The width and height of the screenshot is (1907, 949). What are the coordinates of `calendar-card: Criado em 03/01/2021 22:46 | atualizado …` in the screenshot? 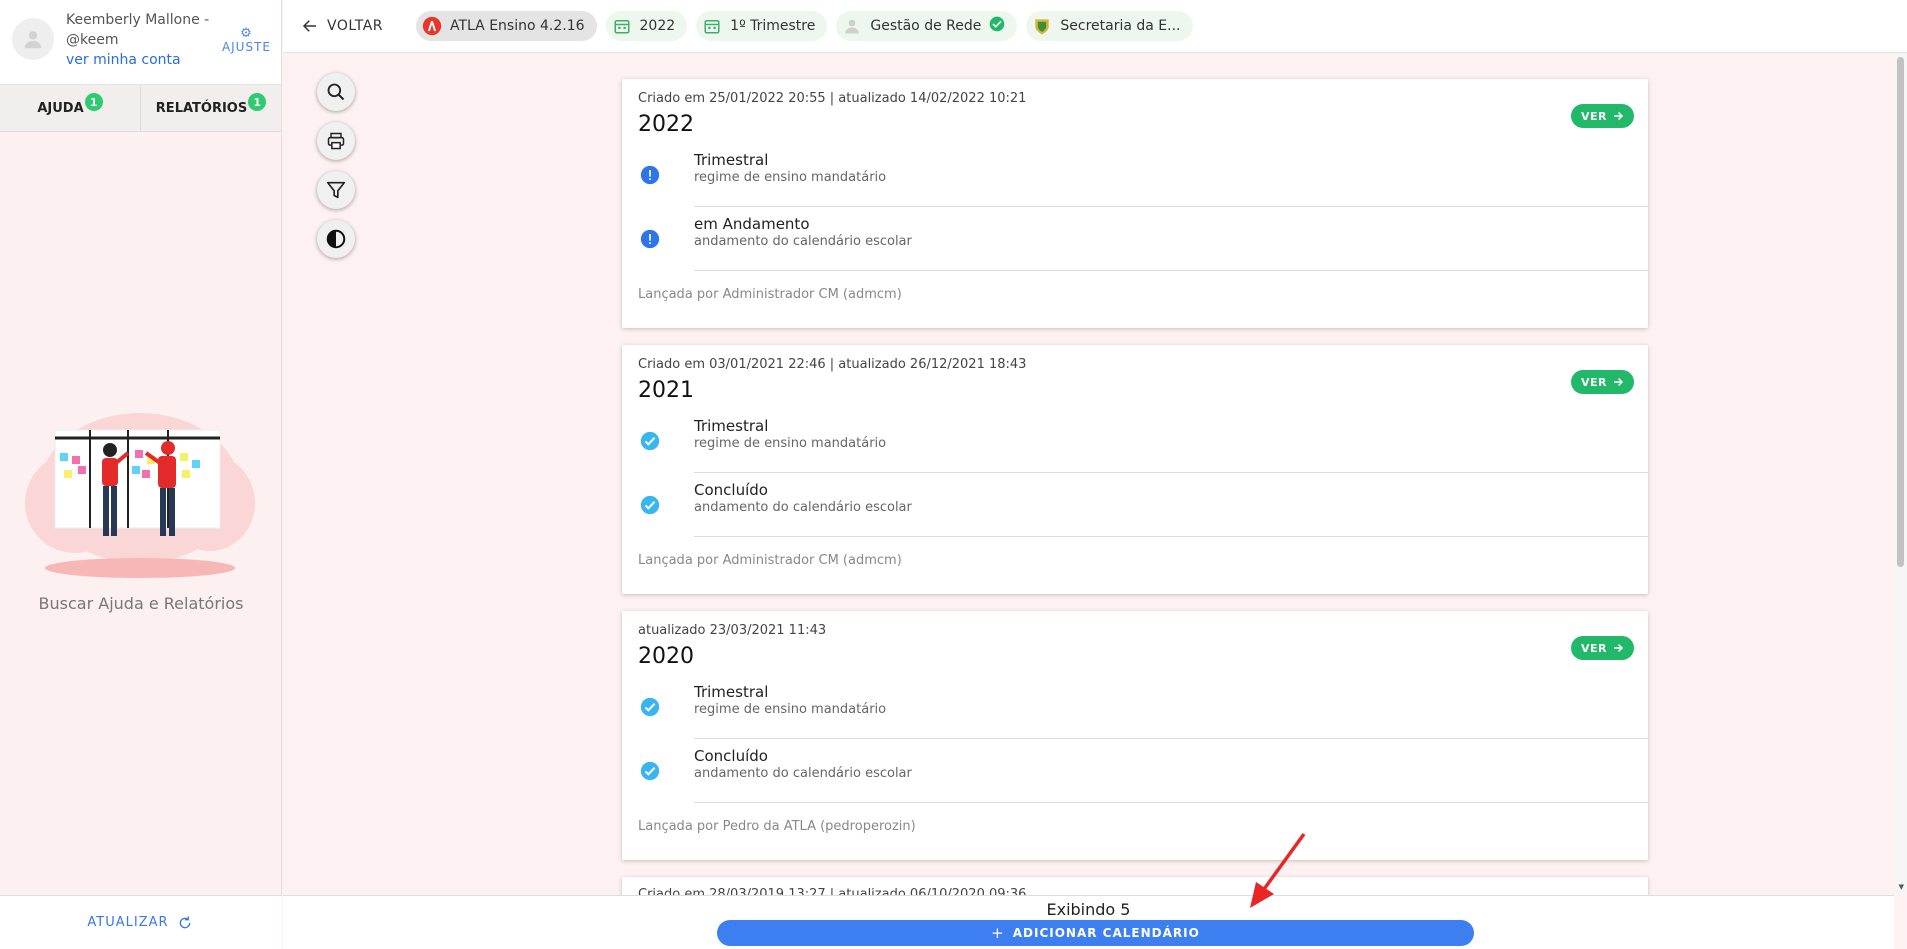 It's located at (1135, 469).